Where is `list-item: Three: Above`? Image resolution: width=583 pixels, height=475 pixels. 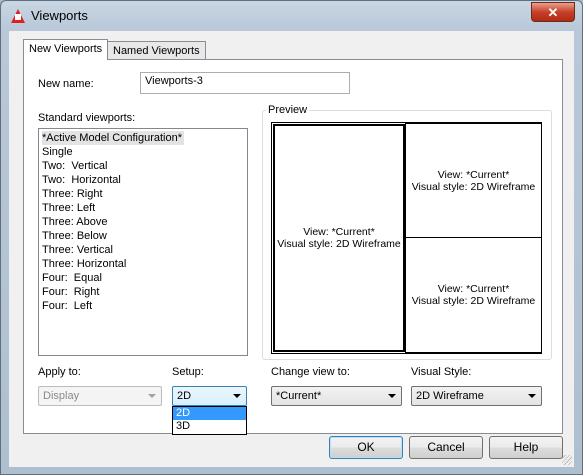 list-item: Three: Above is located at coordinates (143, 222).